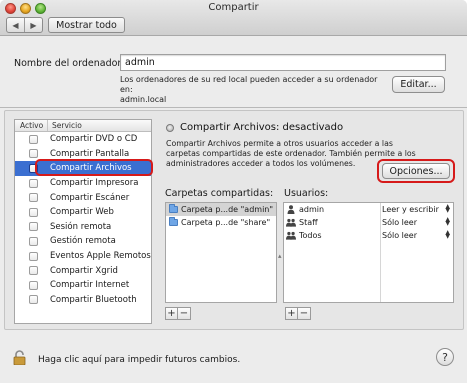 The height and width of the screenshot is (383, 467). I want to click on service-row: Sesión remota, so click(83, 227).